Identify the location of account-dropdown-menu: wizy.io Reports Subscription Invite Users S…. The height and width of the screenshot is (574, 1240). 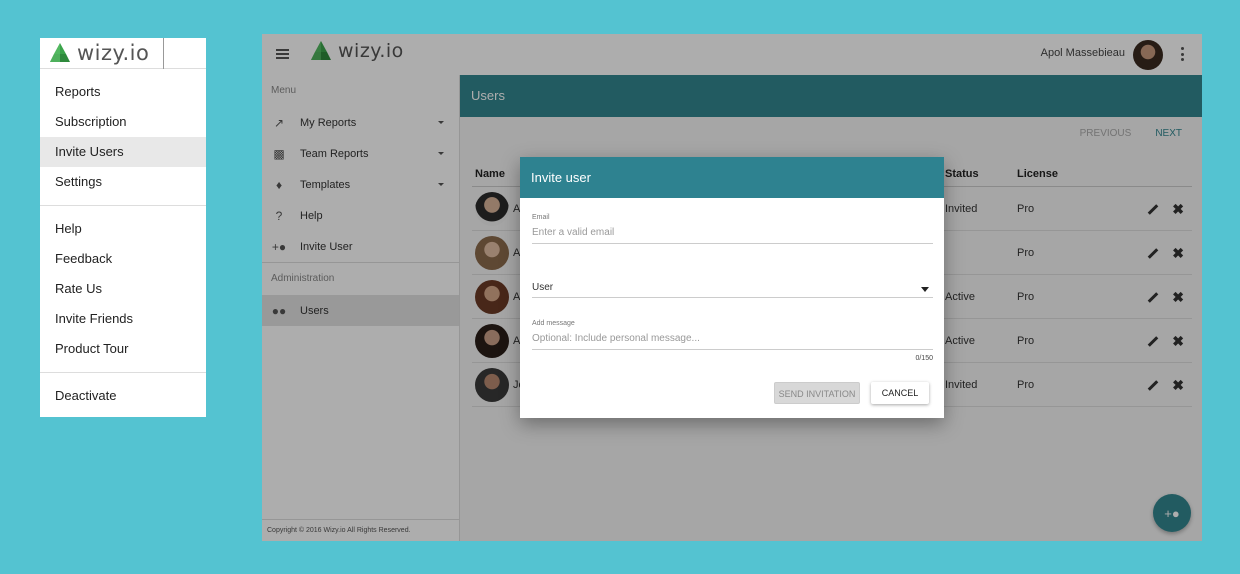
(123, 227).